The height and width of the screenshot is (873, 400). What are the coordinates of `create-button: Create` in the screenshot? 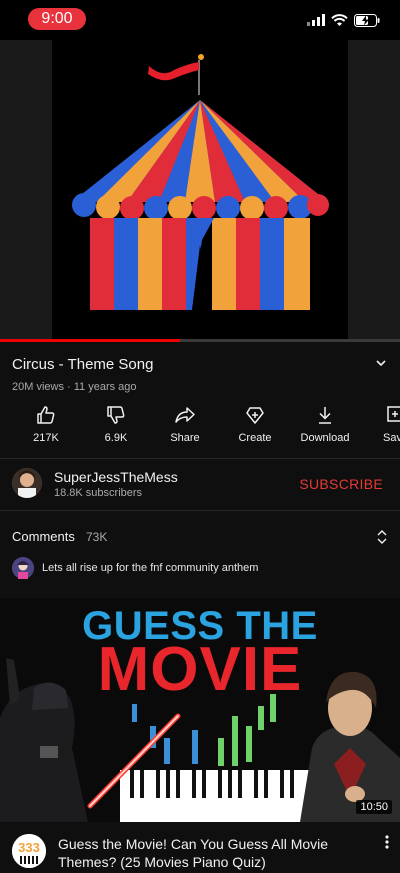 It's located at (255, 424).